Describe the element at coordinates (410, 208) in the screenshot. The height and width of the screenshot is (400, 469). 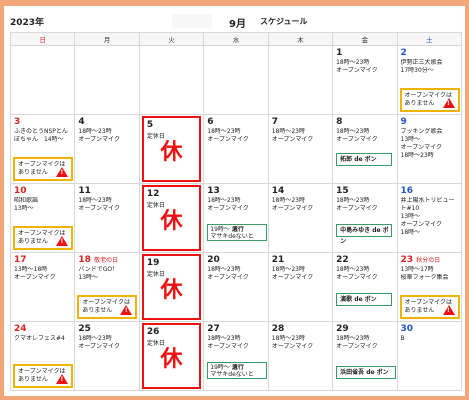
I see `event-line: ト#10` at that location.